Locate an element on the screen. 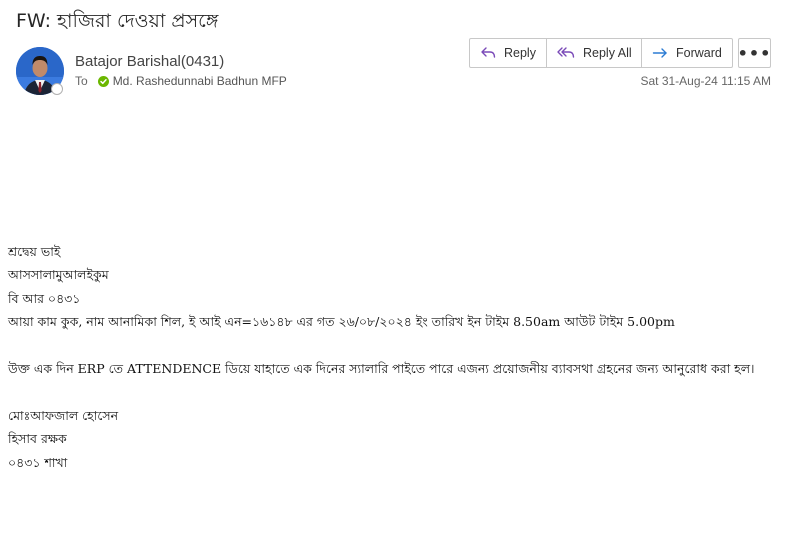 The image size is (789, 536). reply-all-button: Reply All is located at coordinates (594, 53).